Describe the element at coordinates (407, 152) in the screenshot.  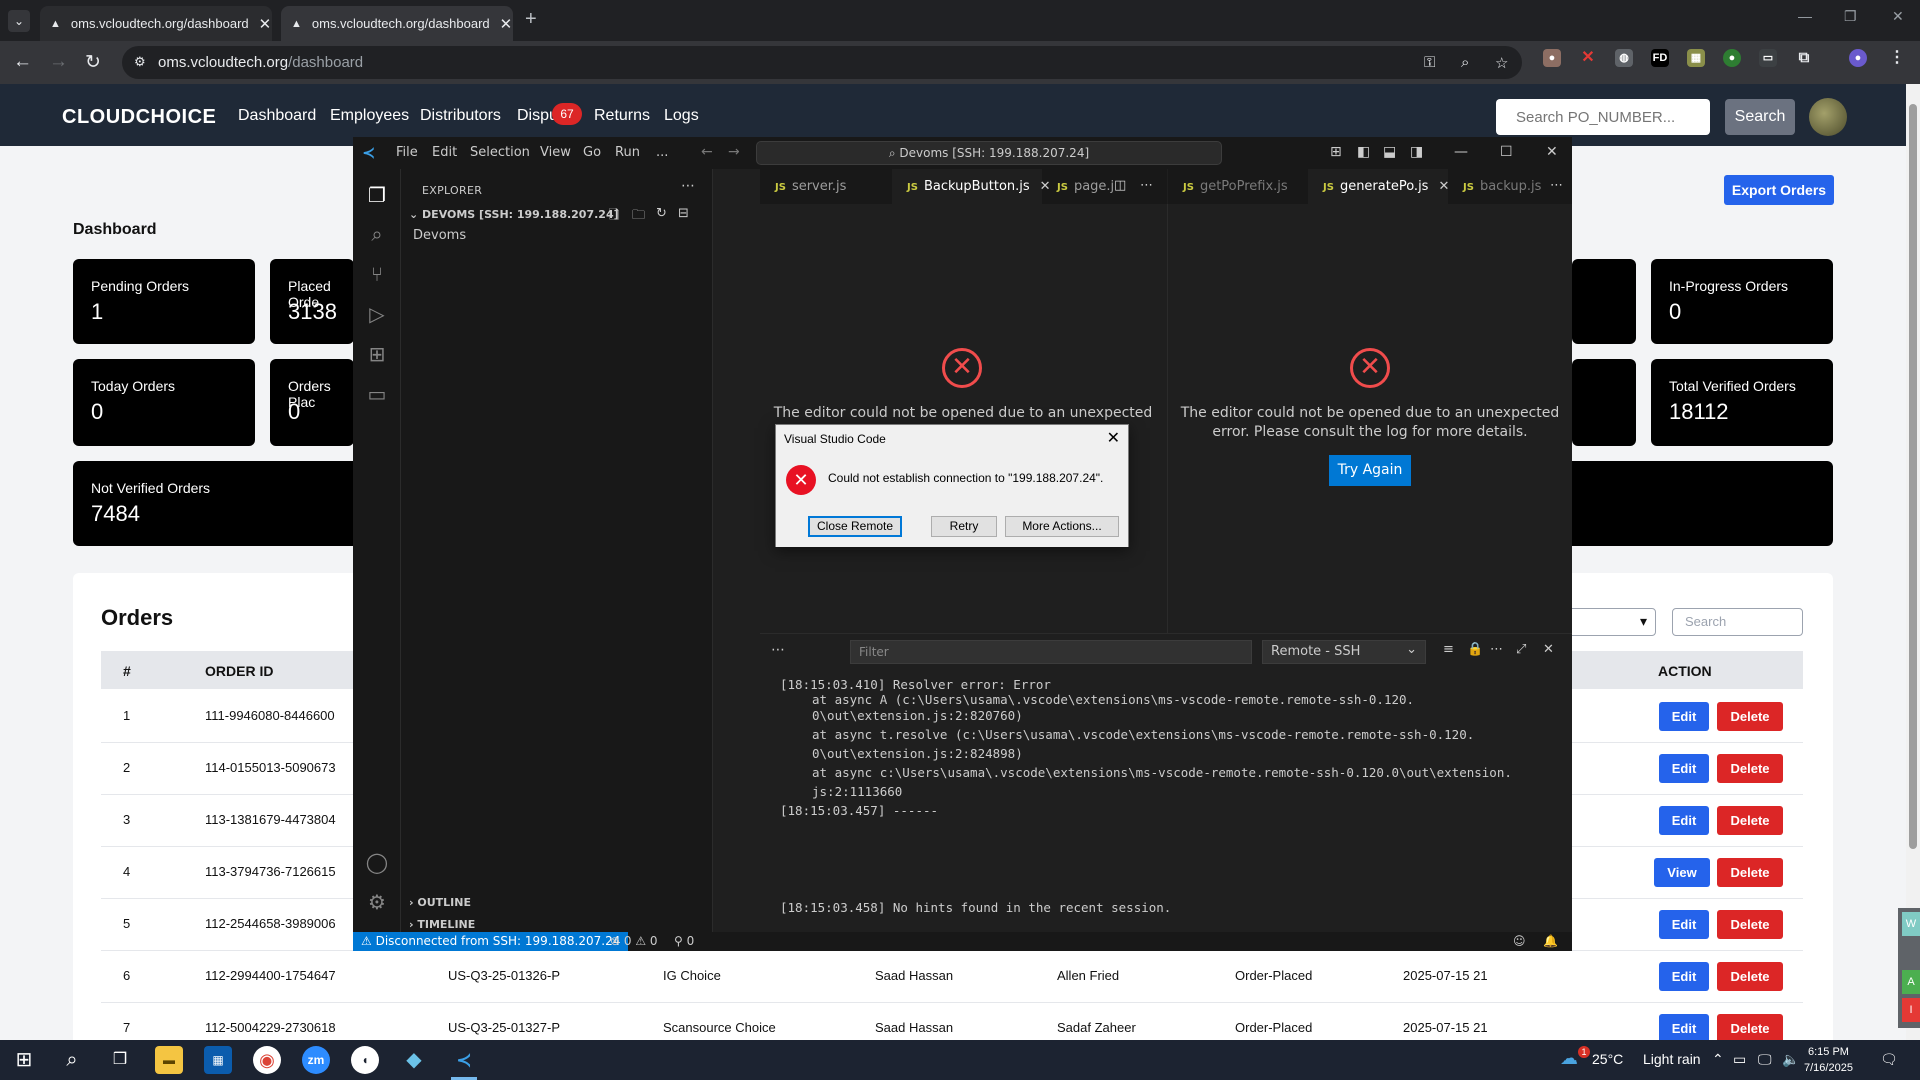
I see `menu-file: File` at that location.